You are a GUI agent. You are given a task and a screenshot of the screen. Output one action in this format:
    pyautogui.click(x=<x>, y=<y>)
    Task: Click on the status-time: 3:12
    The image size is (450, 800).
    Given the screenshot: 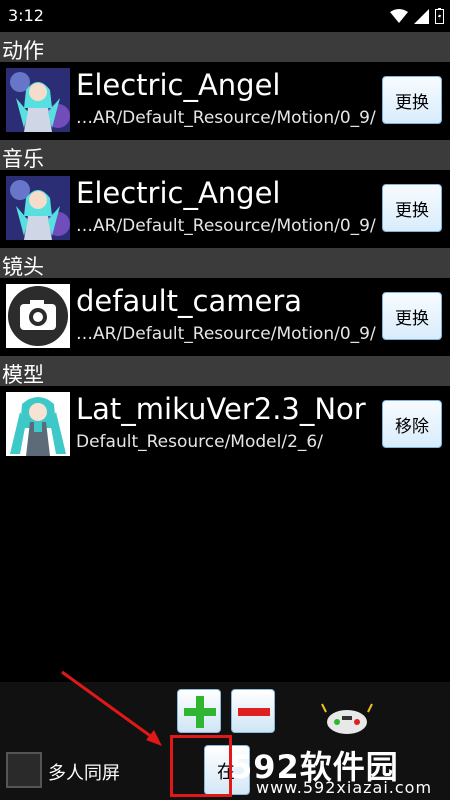 What is the action you would take?
    pyautogui.click(x=26, y=15)
    